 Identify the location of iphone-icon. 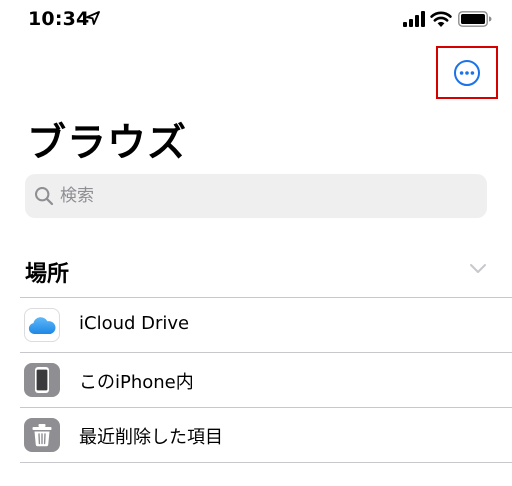
(42, 380).